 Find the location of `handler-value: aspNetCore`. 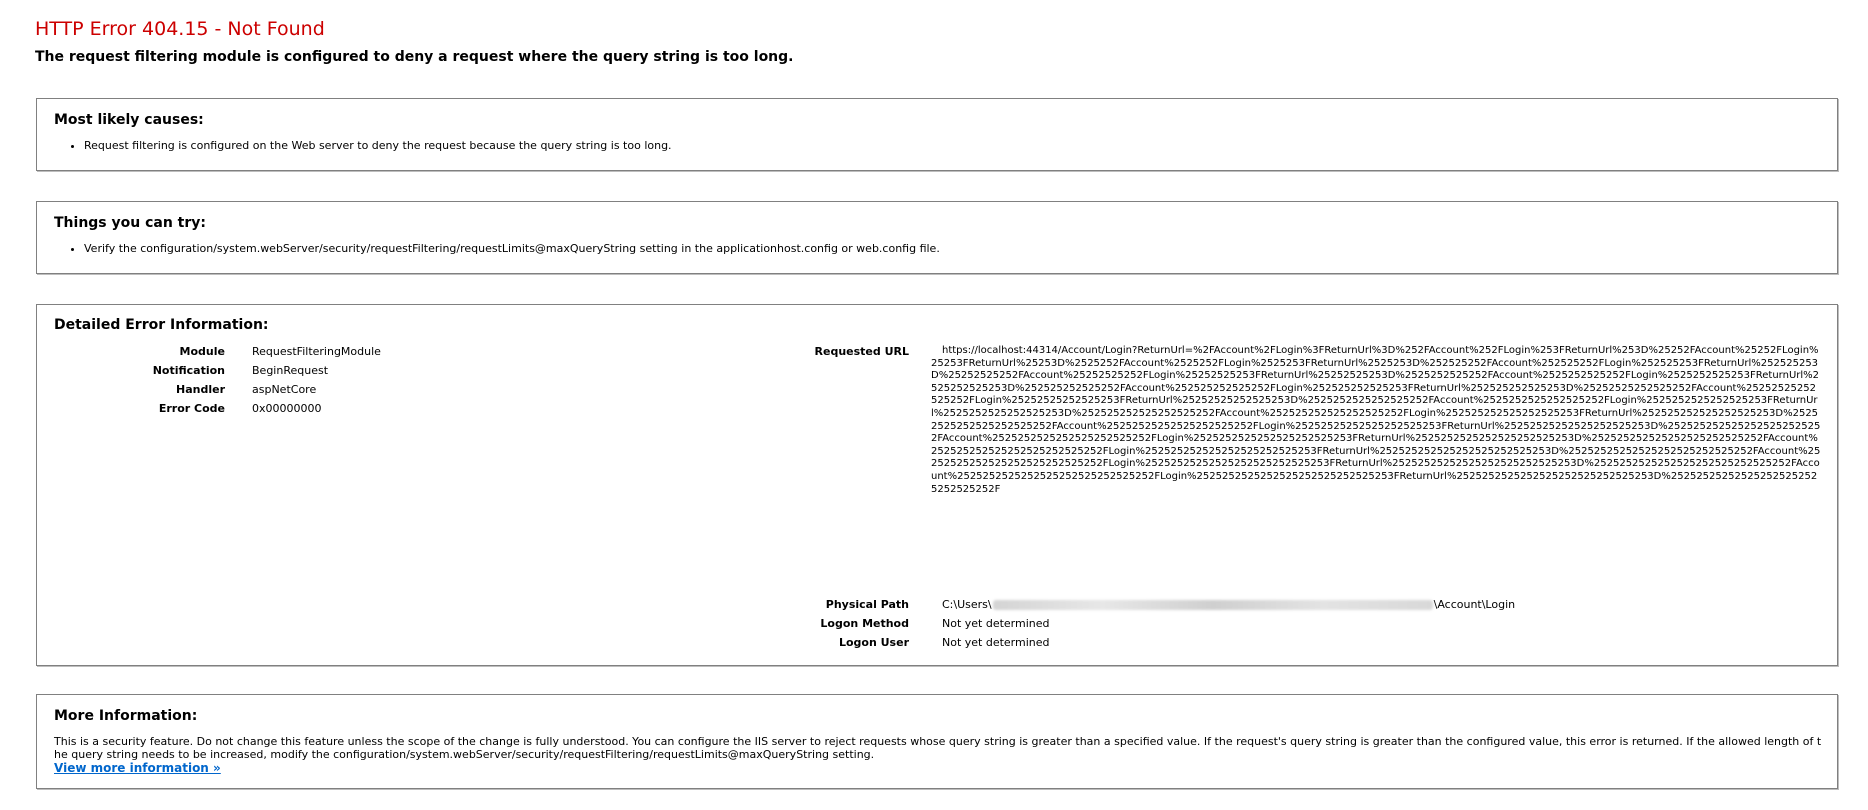

handler-value: aspNetCore is located at coordinates (284, 389).